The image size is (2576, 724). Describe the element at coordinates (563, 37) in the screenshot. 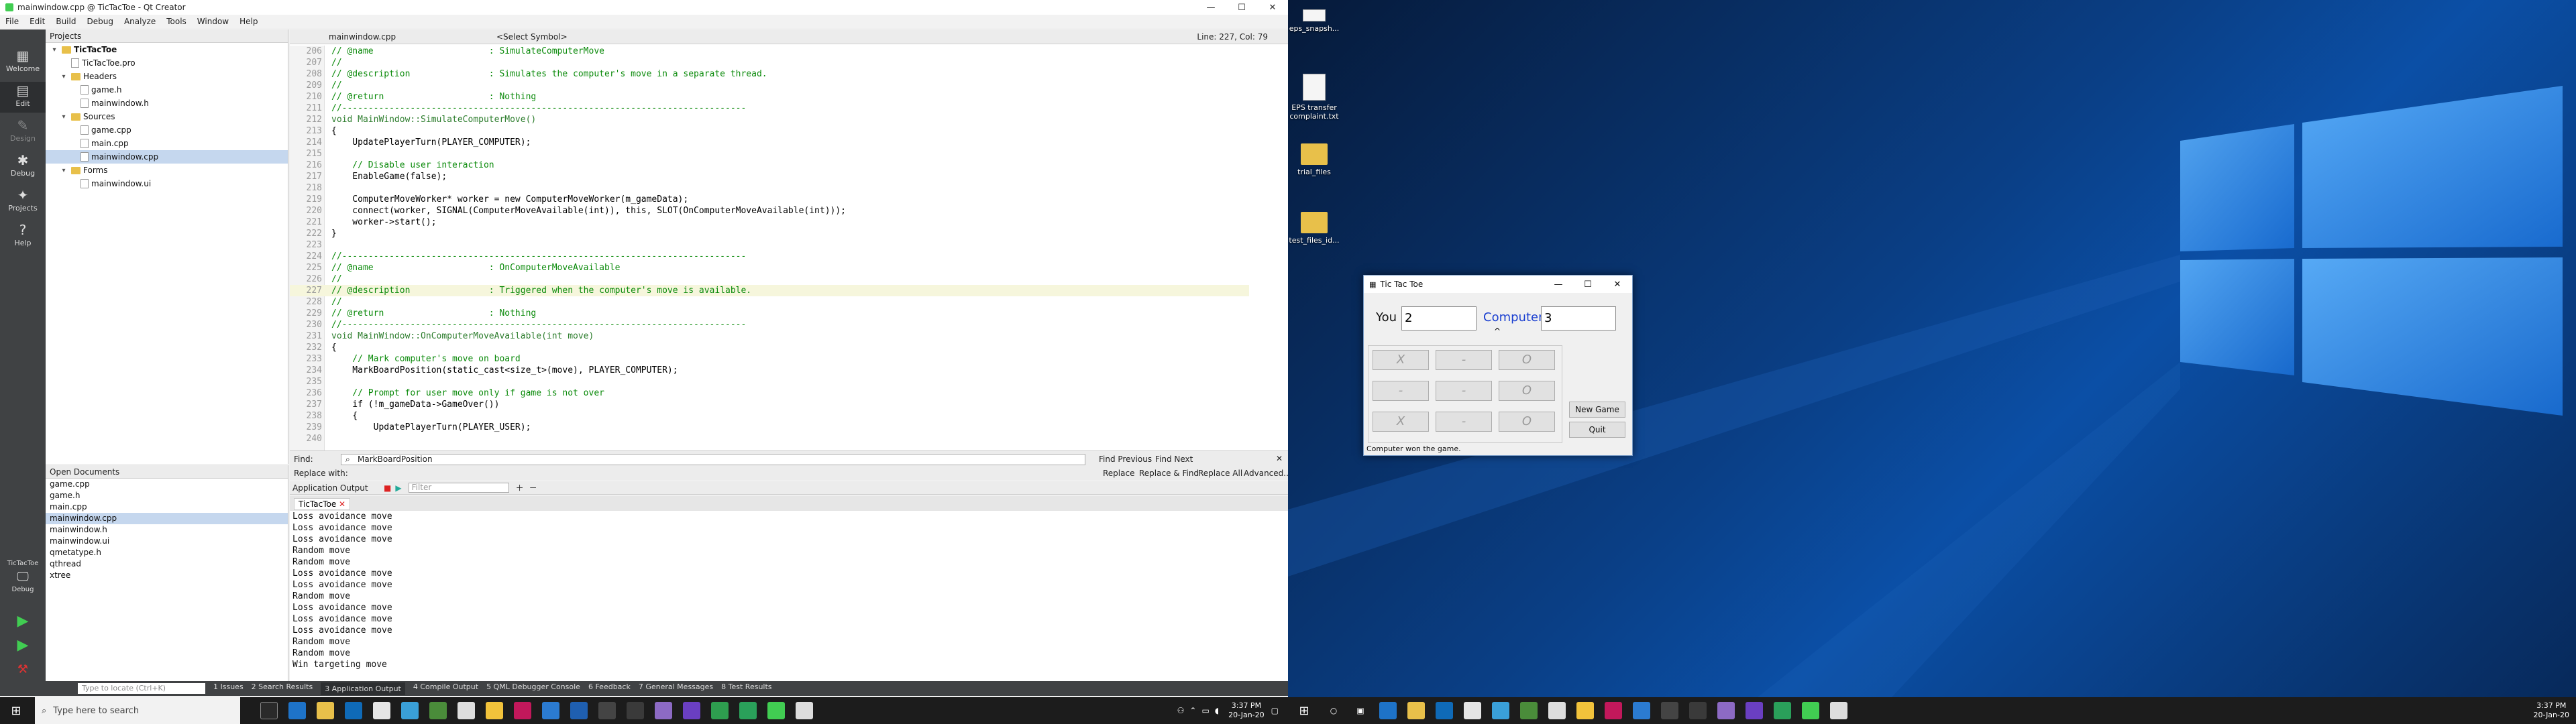

I see `symbol-selector: <Select Symbol>` at that location.